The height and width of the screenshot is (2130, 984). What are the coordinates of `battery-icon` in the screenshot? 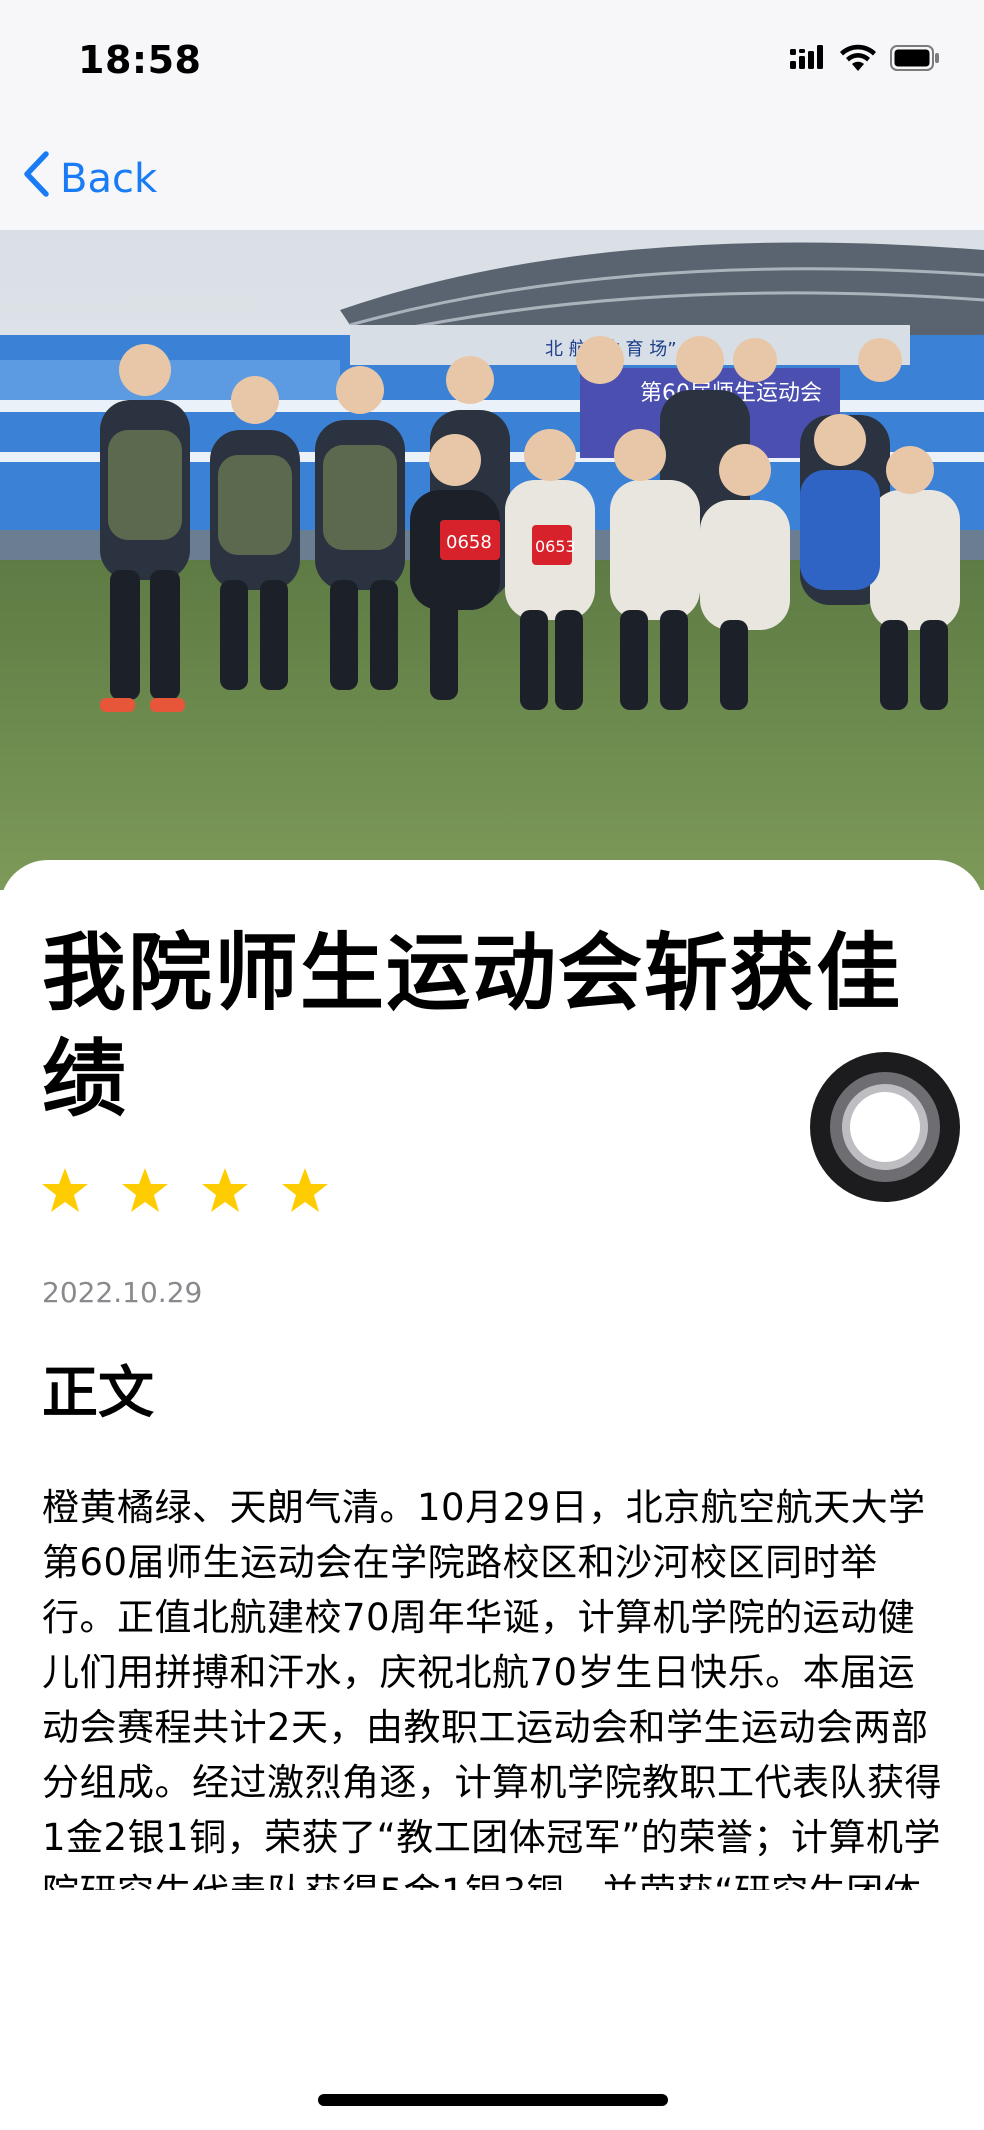 It's located at (915, 60).